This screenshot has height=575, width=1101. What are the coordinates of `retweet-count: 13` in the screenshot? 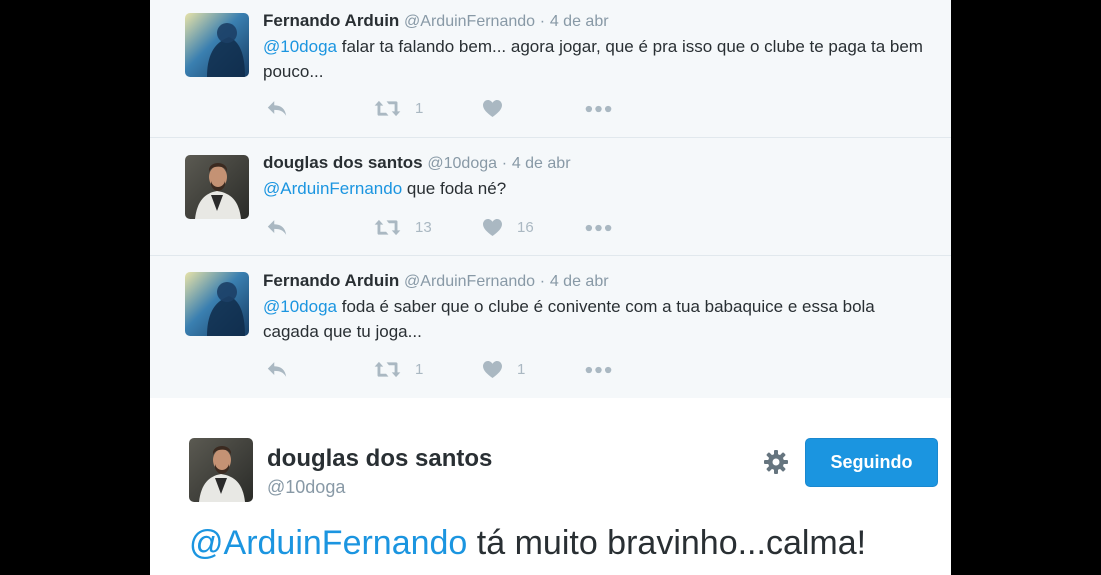 It's located at (423, 227).